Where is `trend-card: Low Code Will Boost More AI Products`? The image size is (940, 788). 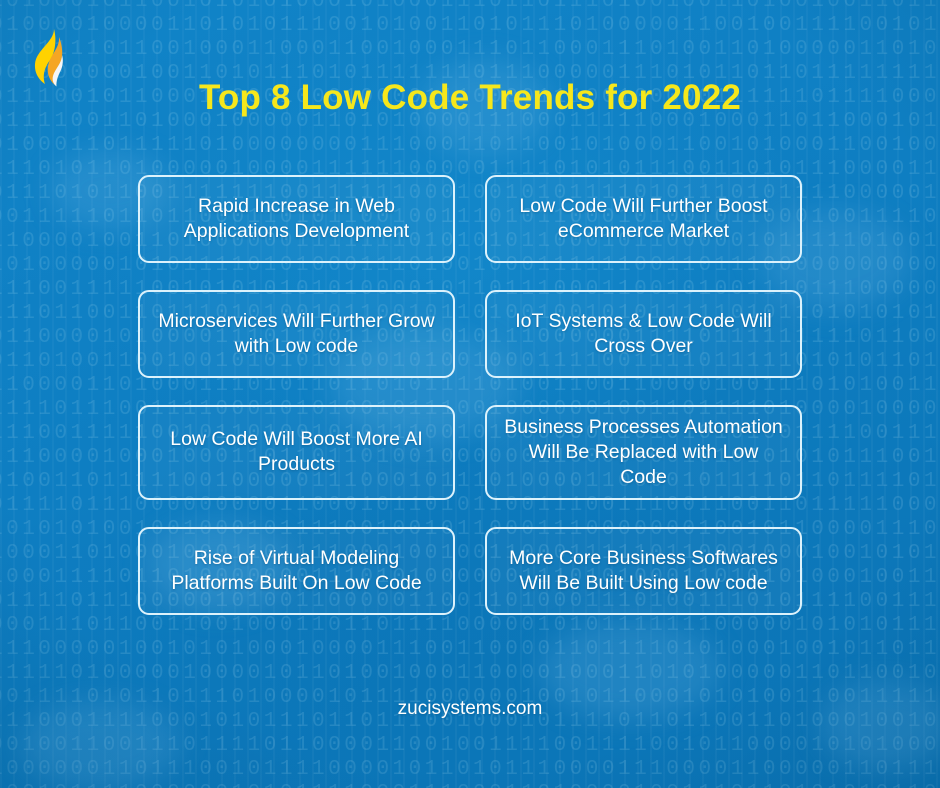 trend-card: Low Code Will Boost More AI Products is located at coordinates (296, 452).